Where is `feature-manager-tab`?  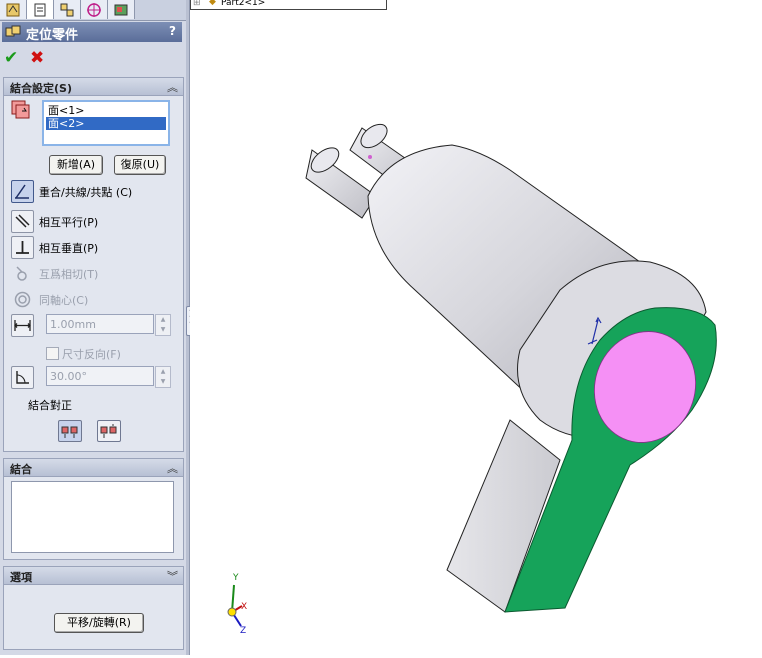
feature-manager-tab is located at coordinates (13, 9).